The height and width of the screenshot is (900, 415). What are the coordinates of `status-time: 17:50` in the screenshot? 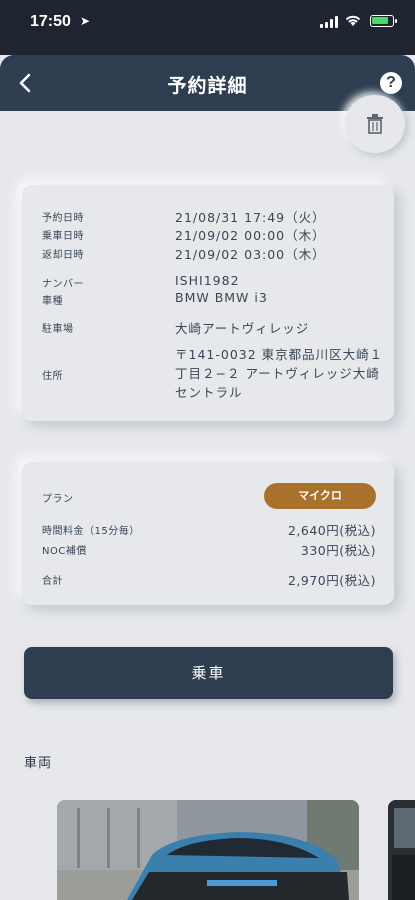 It's located at (50, 21).